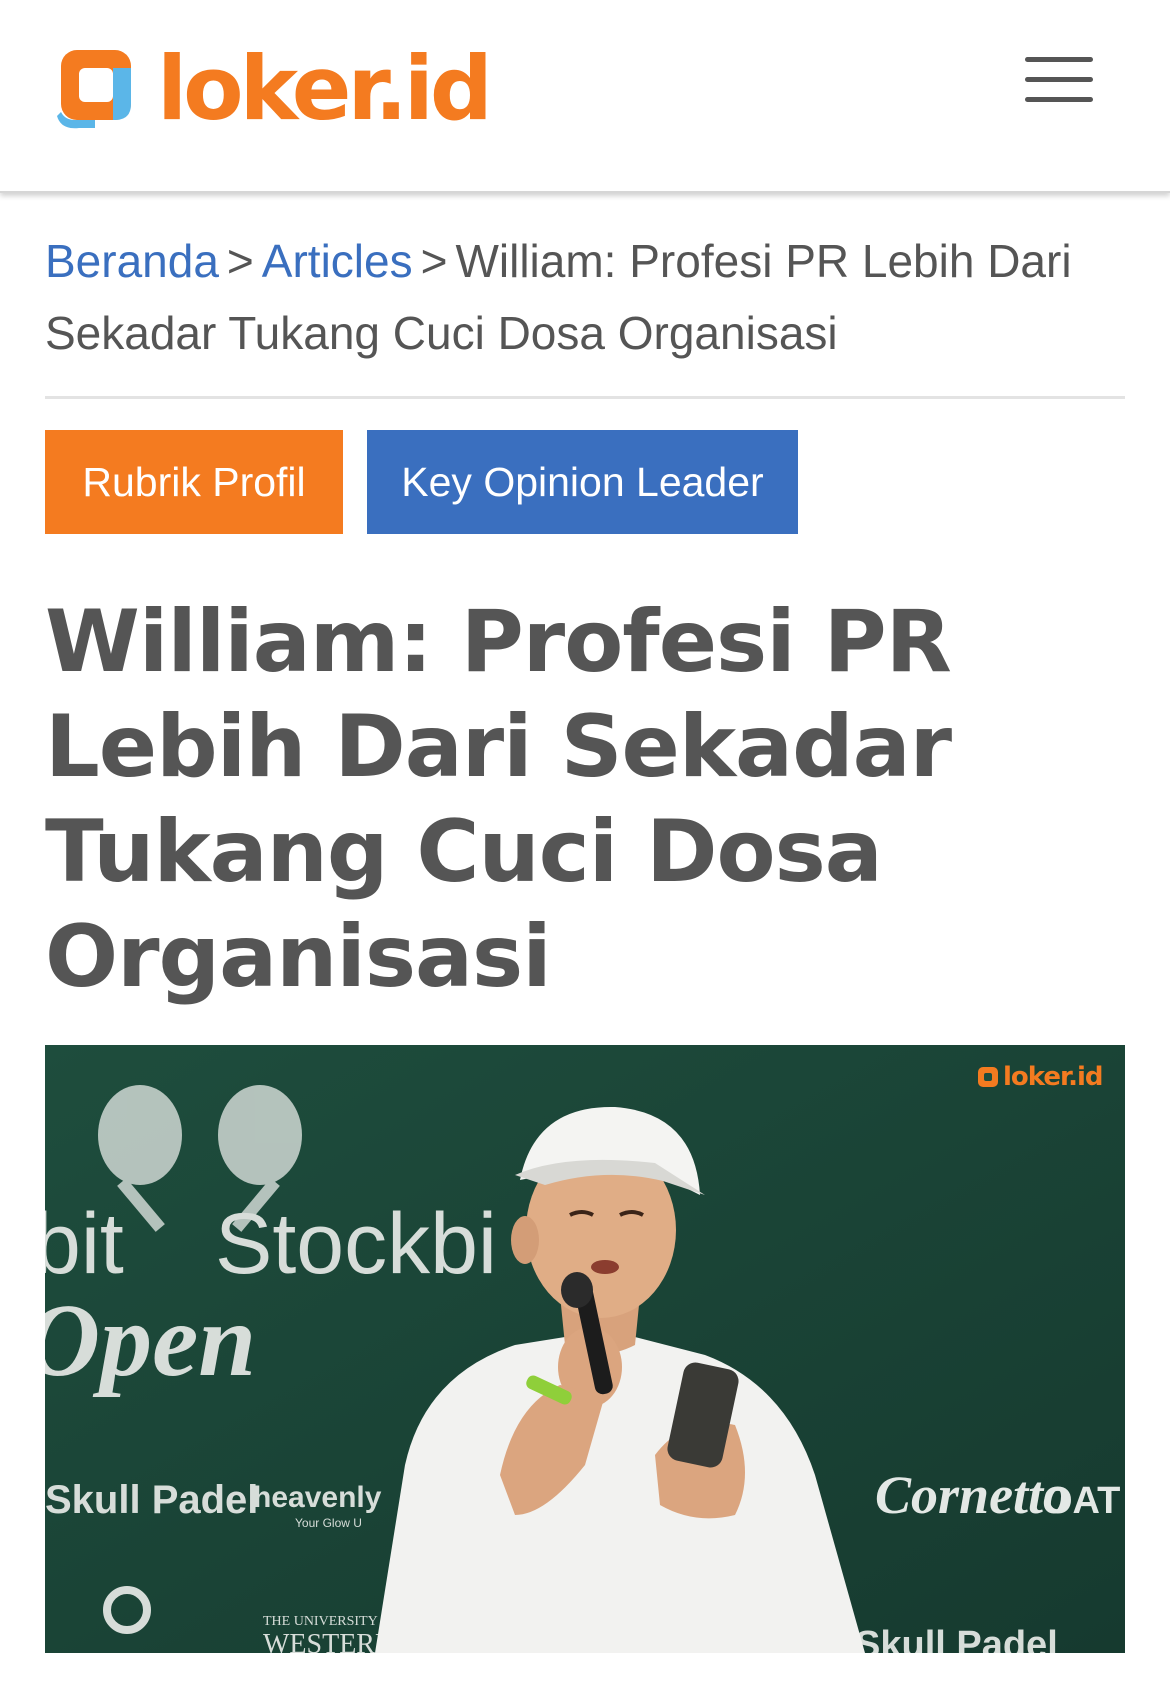  I want to click on tag-rubrik-profil: Rubrik Profil, so click(194, 482).